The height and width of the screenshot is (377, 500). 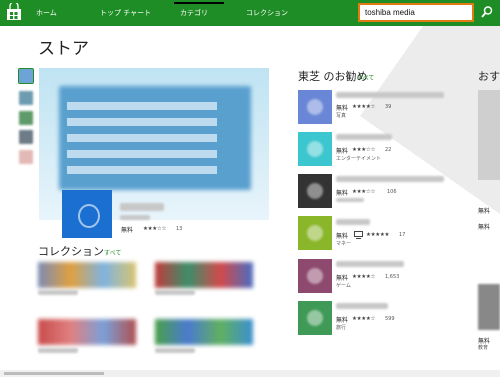 What do you see at coordinates (14, 12) in the screenshot?
I see `store-bag-icon` at bounding box center [14, 12].